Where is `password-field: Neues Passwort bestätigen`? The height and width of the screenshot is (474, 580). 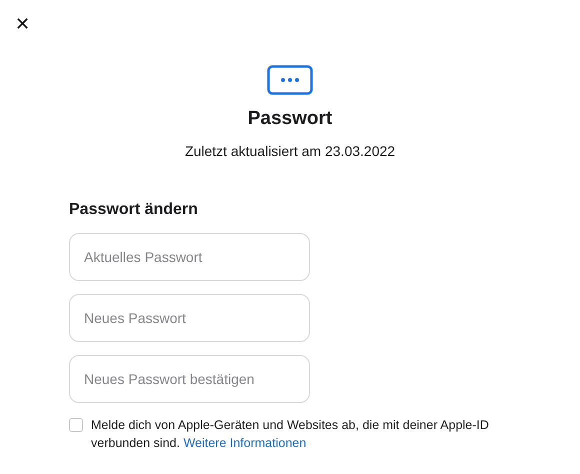 password-field: Neues Passwort bestätigen is located at coordinates (189, 379).